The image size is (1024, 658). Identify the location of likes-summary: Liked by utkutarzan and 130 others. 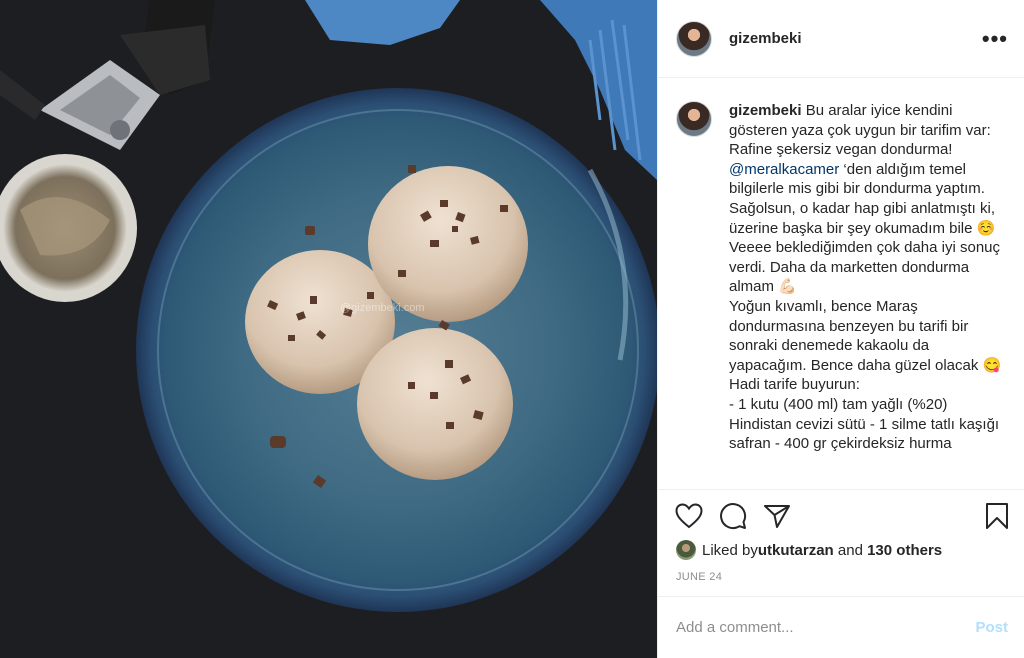
(809, 550).